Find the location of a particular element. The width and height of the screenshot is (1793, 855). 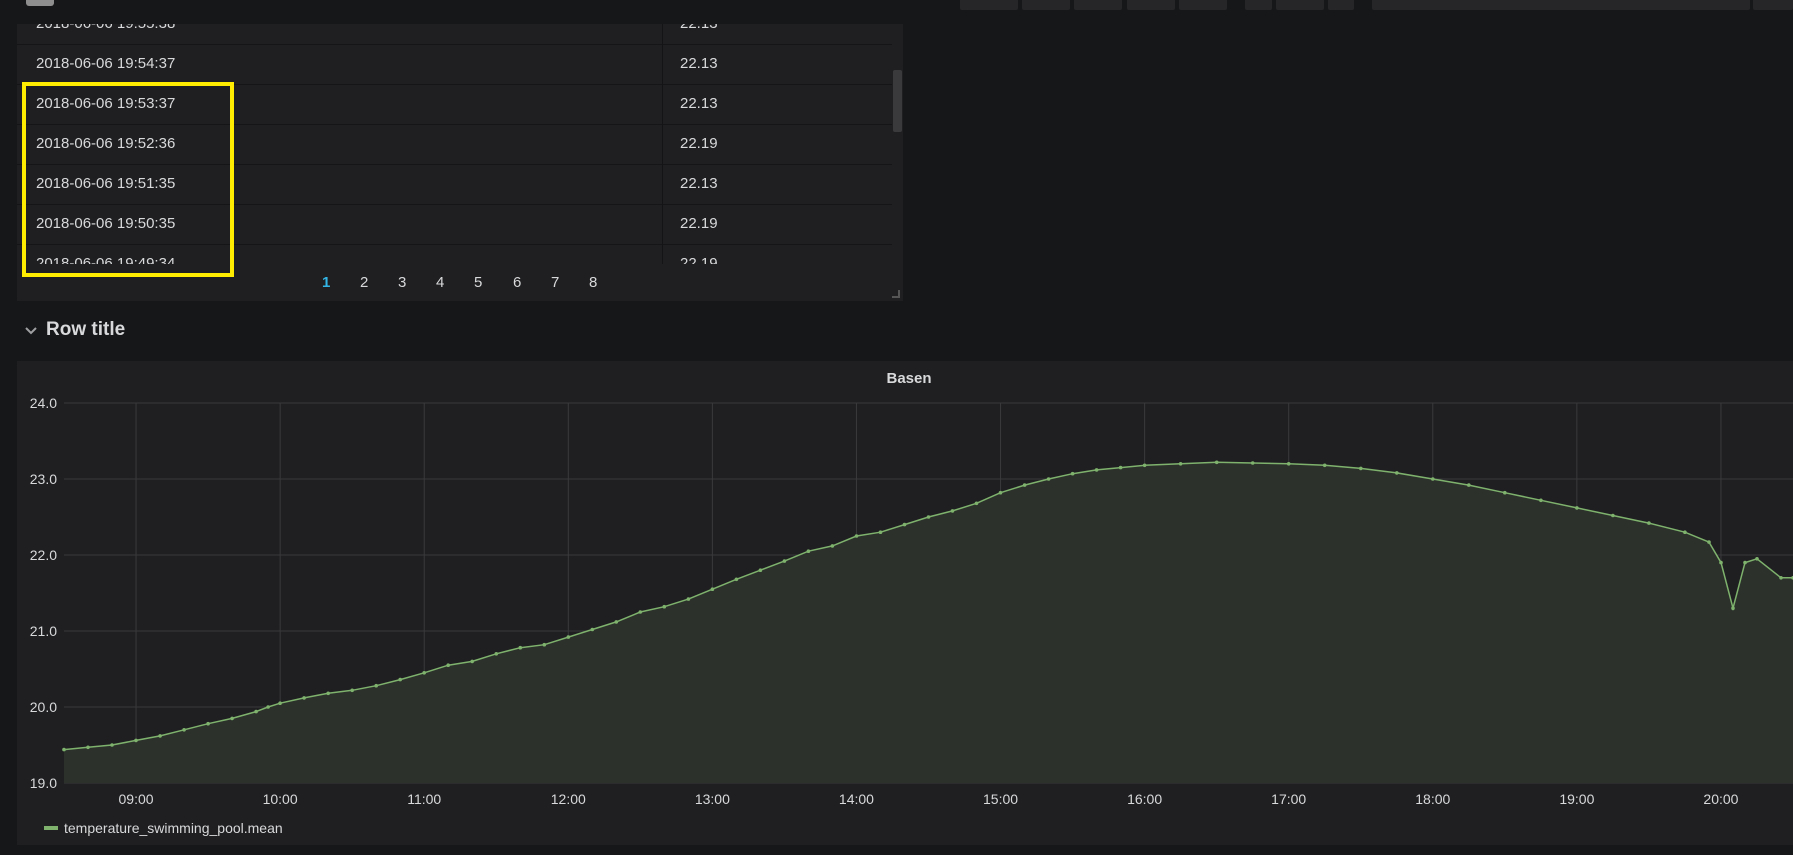

refresh-button is located at coordinates (1773, 5).